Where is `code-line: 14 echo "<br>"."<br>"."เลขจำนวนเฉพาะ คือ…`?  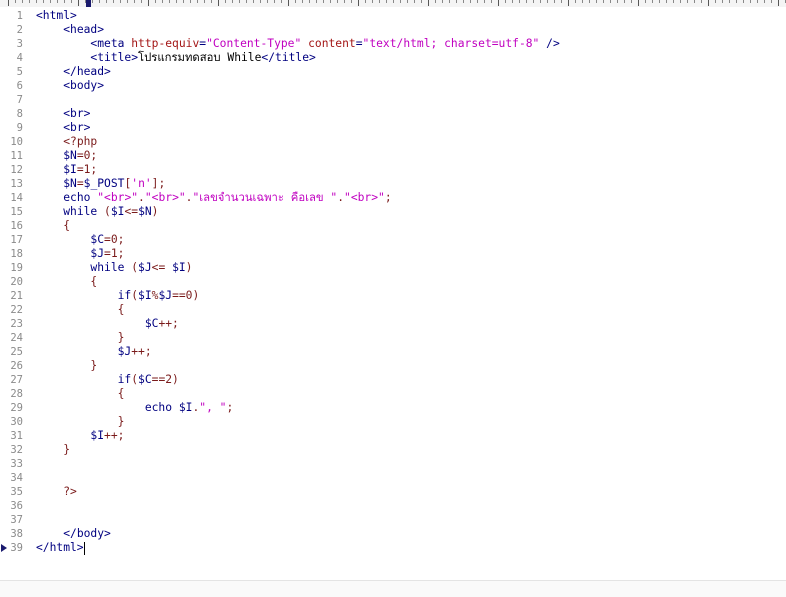 code-line: 14 echo "<br>"."<br>"."เลขจำนวนเฉพาะ คือ… is located at coordinates (393, 198).